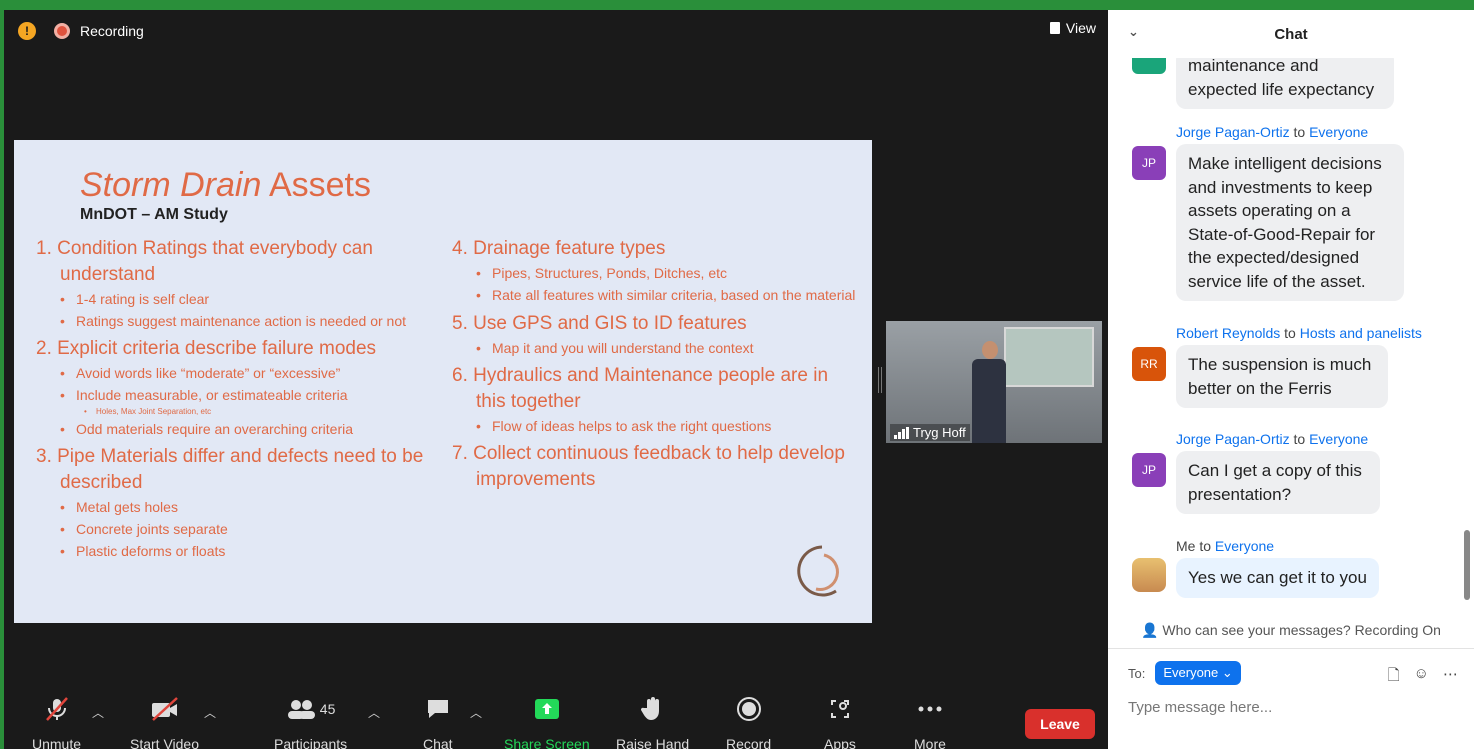  What do you see at coordinates (327, 709) in the screenshot?
I see `participants-count: 45` at bounding box center [327, 709].